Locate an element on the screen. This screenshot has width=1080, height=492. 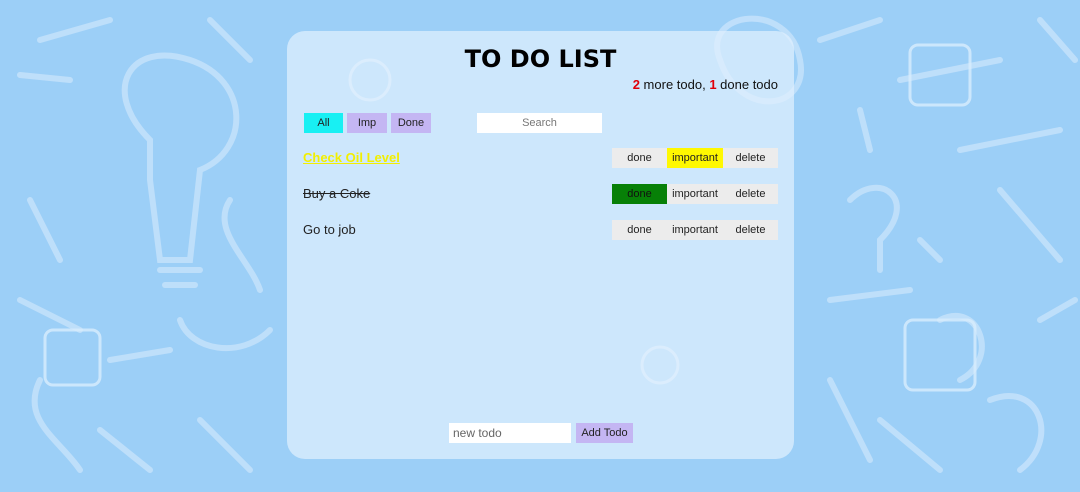
todo-text: Buy a Coke is located at coordinates (337, 193).